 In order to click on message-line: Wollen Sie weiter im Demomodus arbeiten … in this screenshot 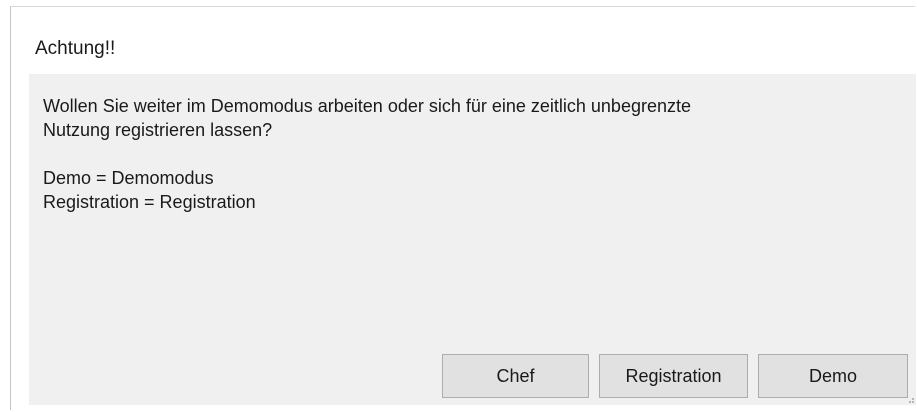, I will do `click(367, 106)`.